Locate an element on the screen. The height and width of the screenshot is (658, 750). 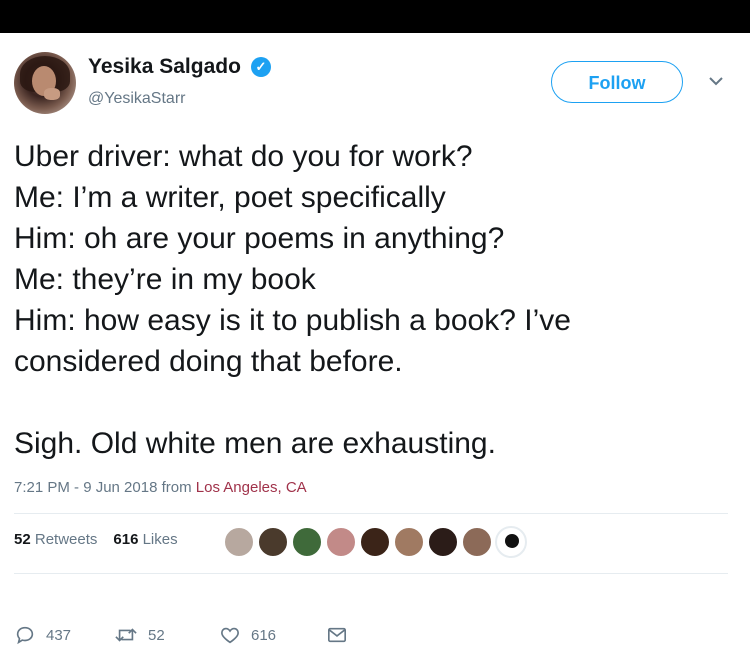
chevron-down-icon is located at coordinates (716, 81).